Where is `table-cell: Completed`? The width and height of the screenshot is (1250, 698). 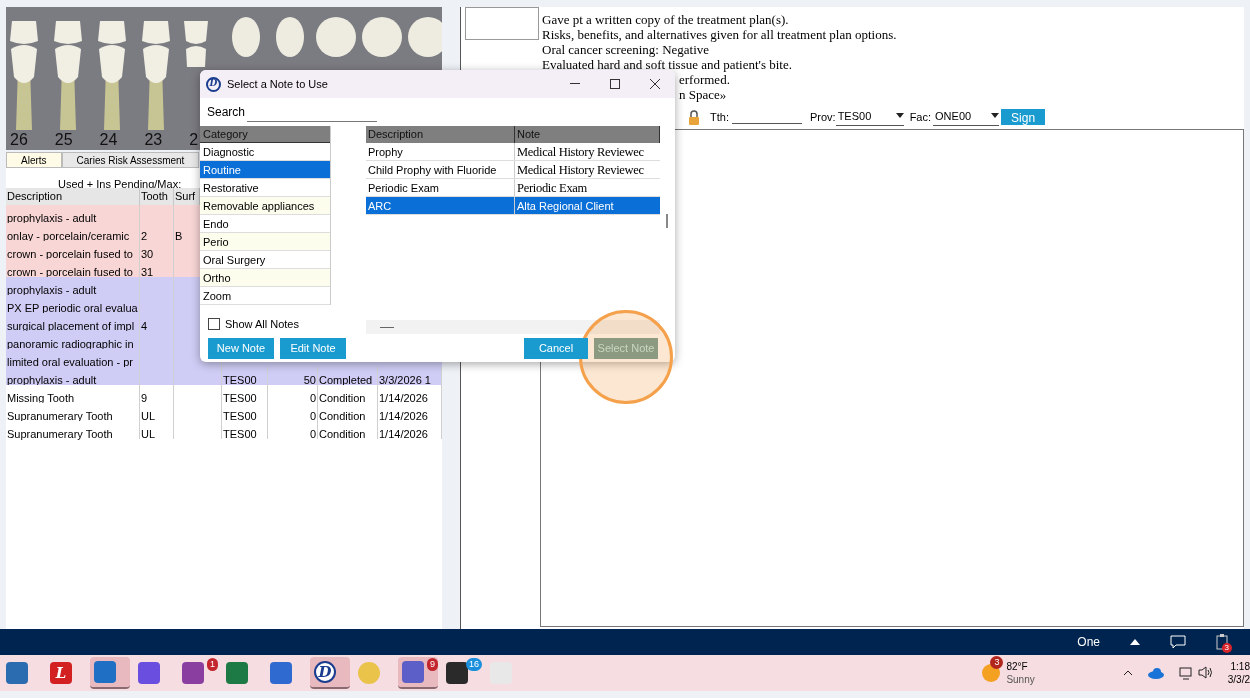
table-cell: Completed is located at coordinates (346, 380).